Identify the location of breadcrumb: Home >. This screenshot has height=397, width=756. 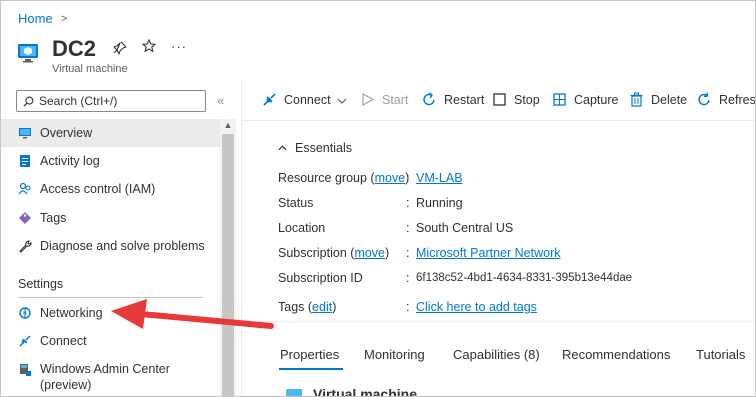
(42, 18).